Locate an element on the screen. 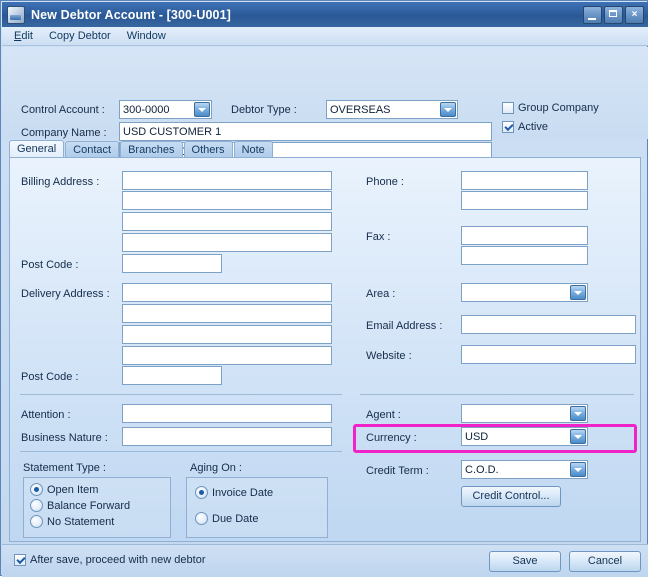  delivery-address-label: Delivery Address : is located at coordinates (65, 294).